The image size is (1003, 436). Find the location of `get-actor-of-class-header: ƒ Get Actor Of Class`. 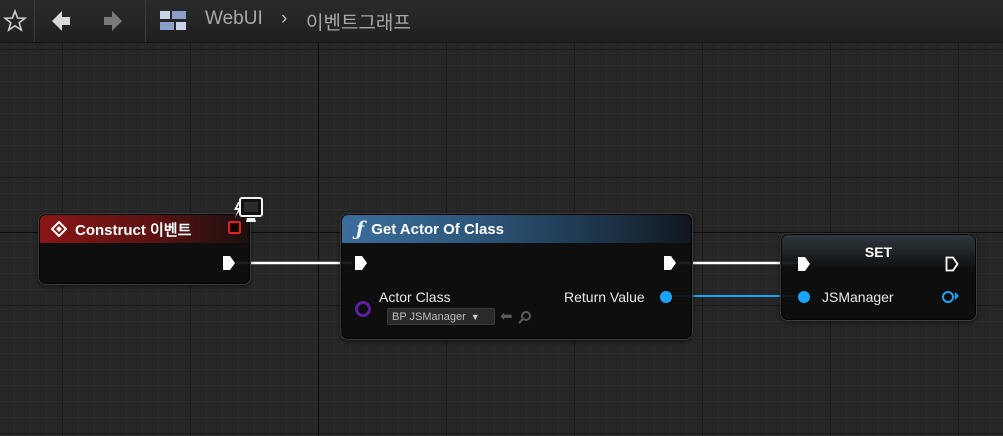

get-actor-of-class-header: ƒ Get Actor Of Class is located at coordinates (516, 229).